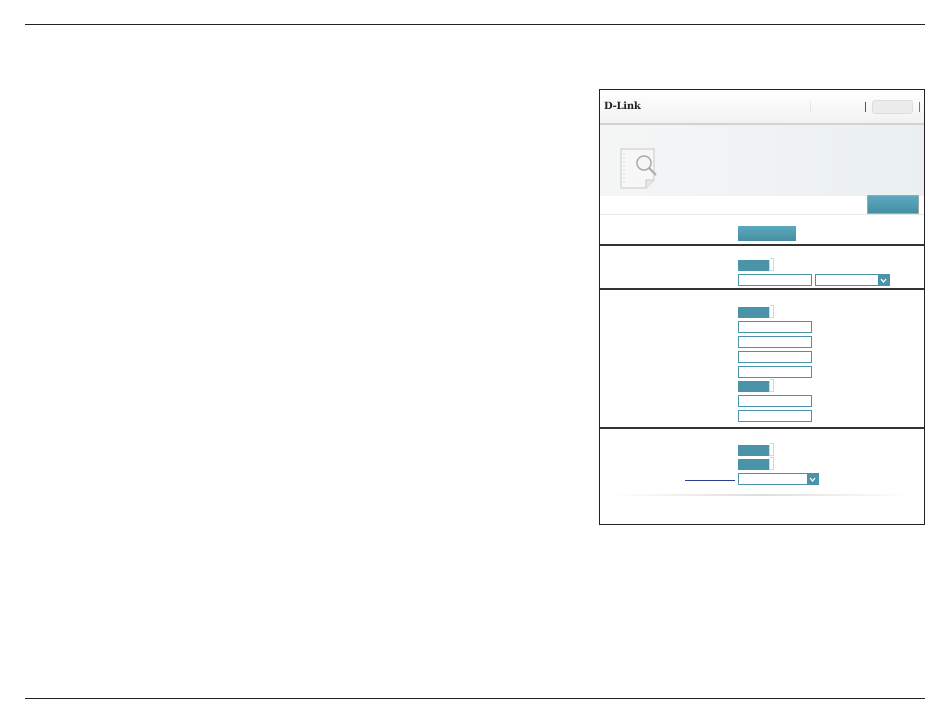 The image size is (950, 725). I want to click on logo: D-Link, so click(622, 107).